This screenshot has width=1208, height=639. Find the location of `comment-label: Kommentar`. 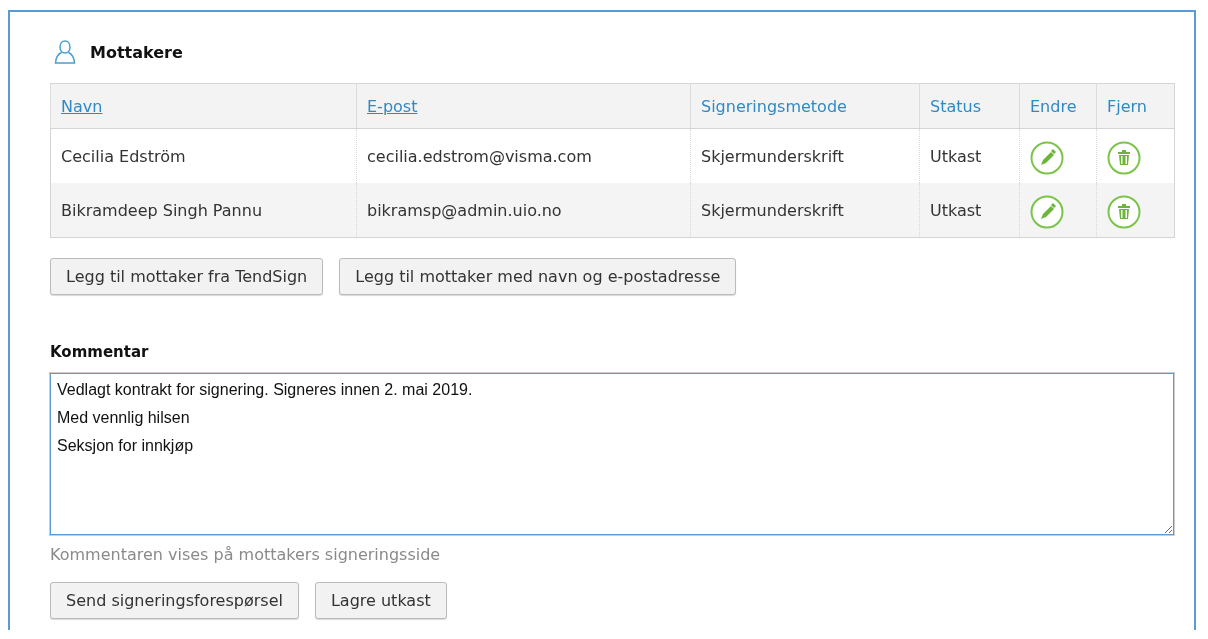

comment-label: Kommentar is located at coordinates (100, 352).